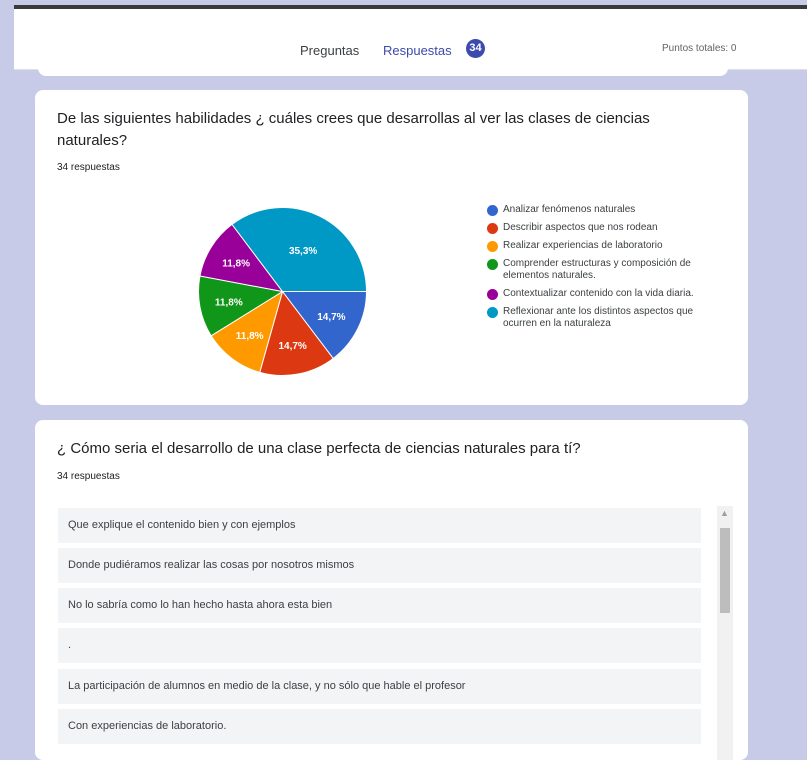  What do you see at coordinates (329, 50) in the screenshot?
I see `tab-preguntas: Preguntas` at bounding box center [329, 50].